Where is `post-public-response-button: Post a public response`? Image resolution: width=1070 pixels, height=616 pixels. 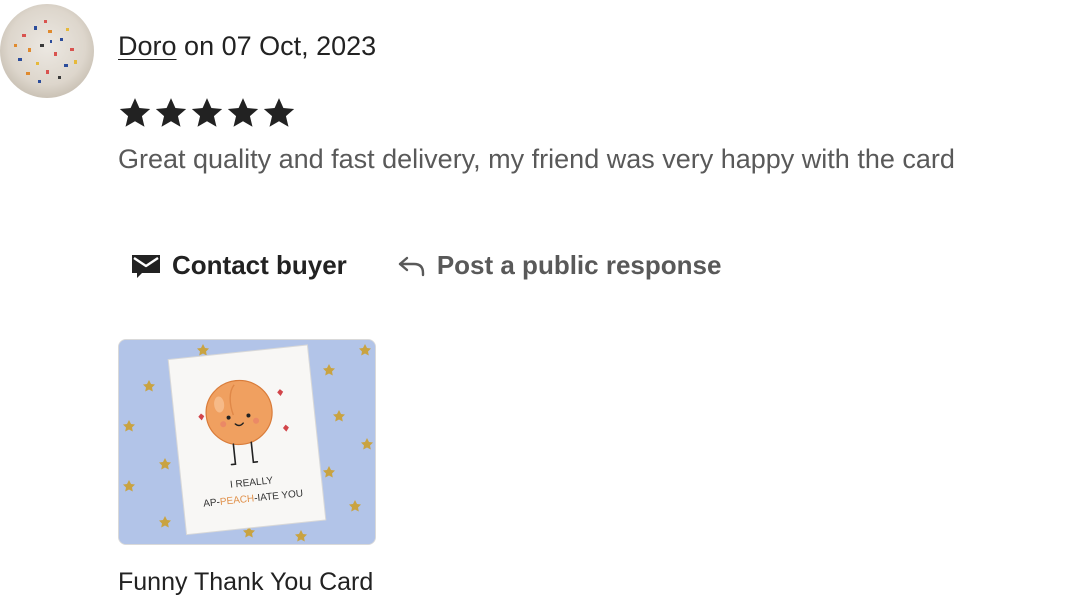
post-public-response-button: Post a public response is located at coordinates (559, 265).